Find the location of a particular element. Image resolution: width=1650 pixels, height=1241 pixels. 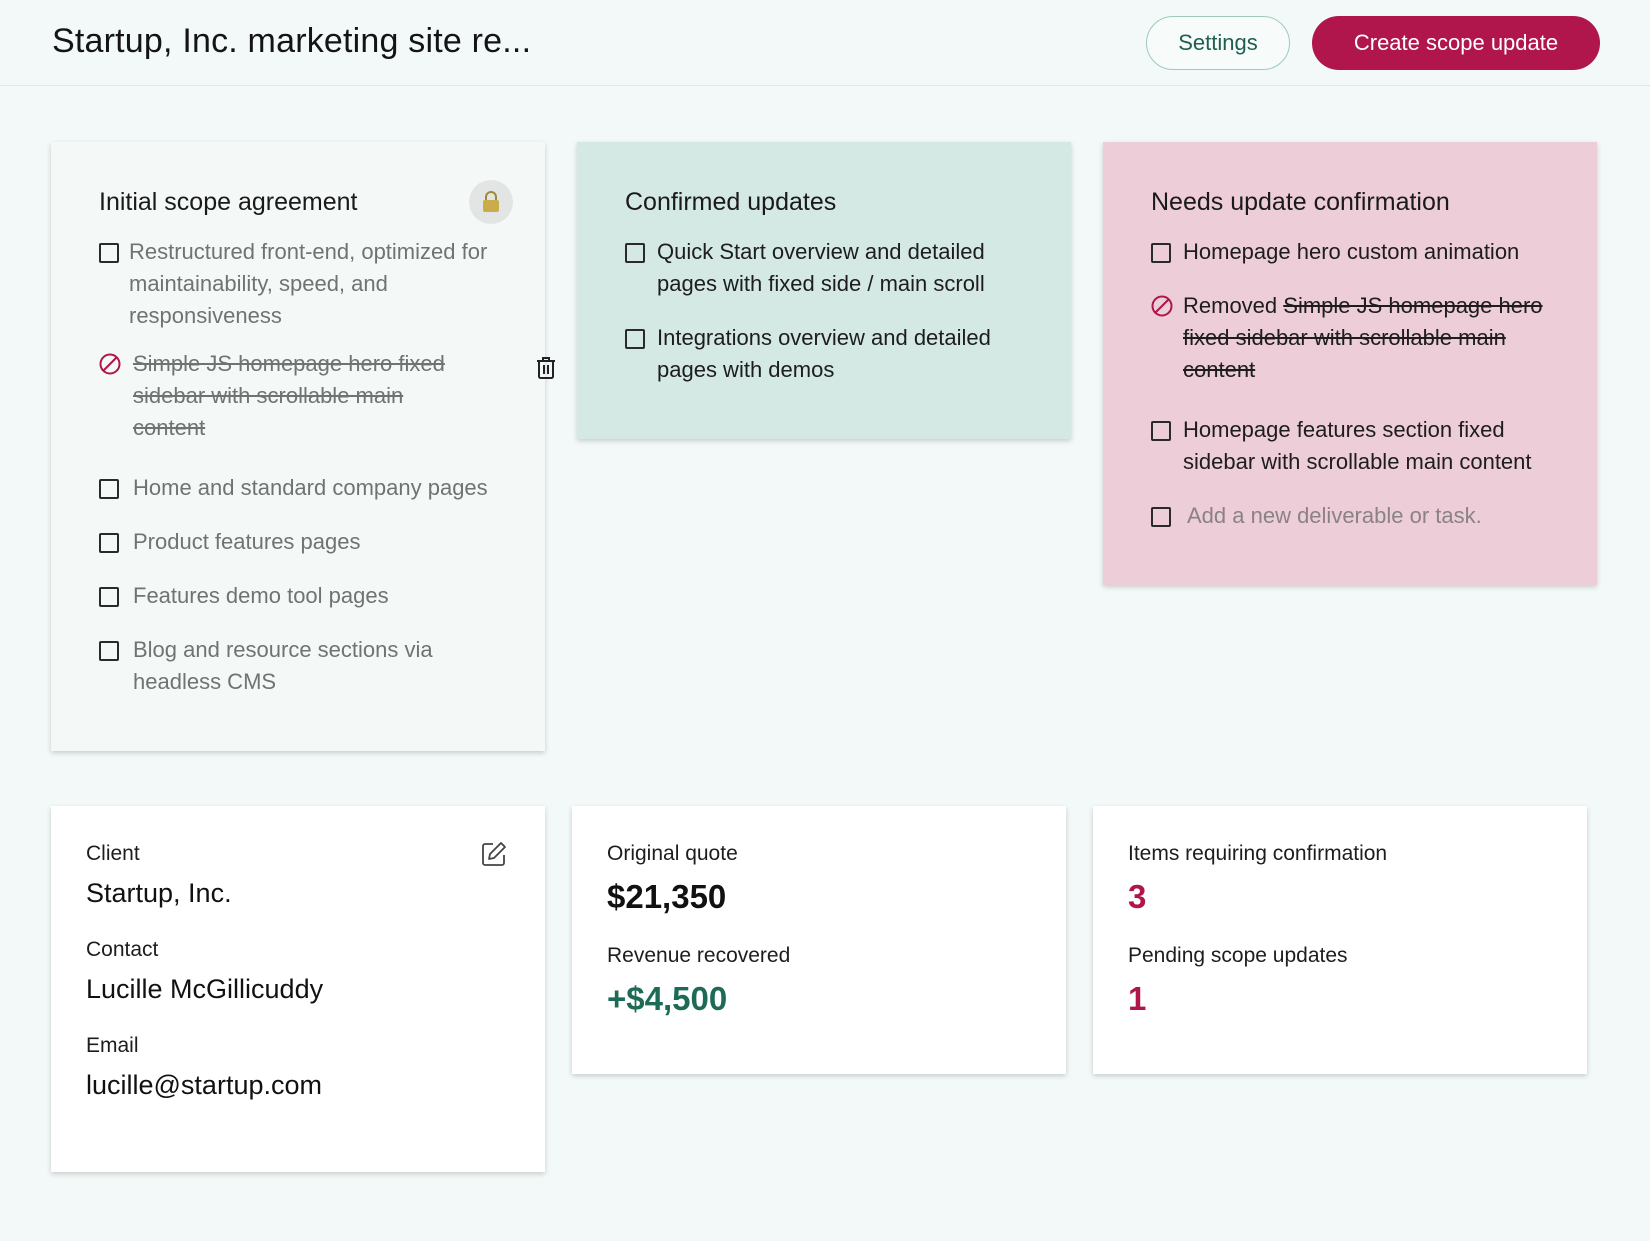

original-quote-label: Original quote is located at coordinates (672, 853).